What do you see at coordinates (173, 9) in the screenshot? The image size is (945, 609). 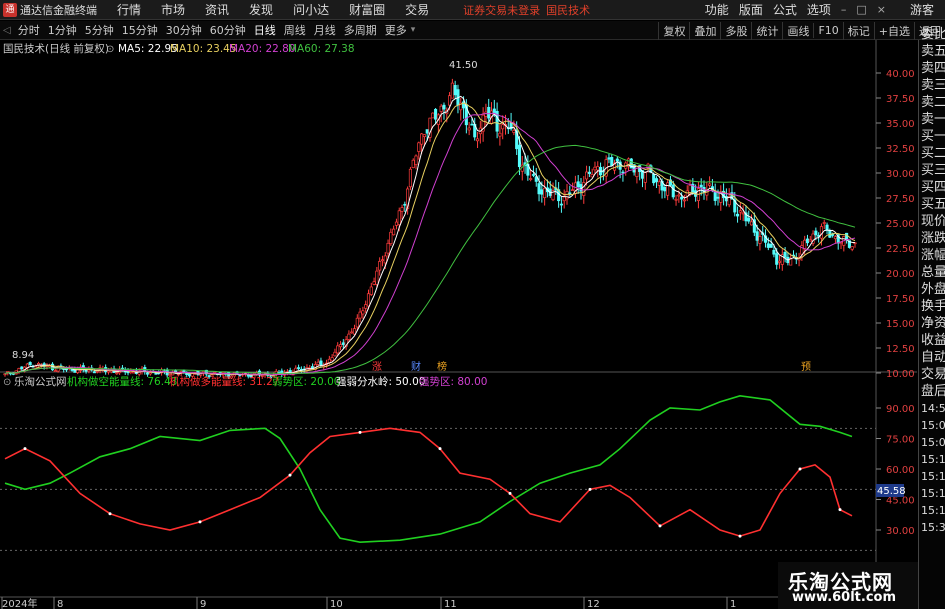 I see `menu-item-market: 市场` at bounding box center [173, 9].